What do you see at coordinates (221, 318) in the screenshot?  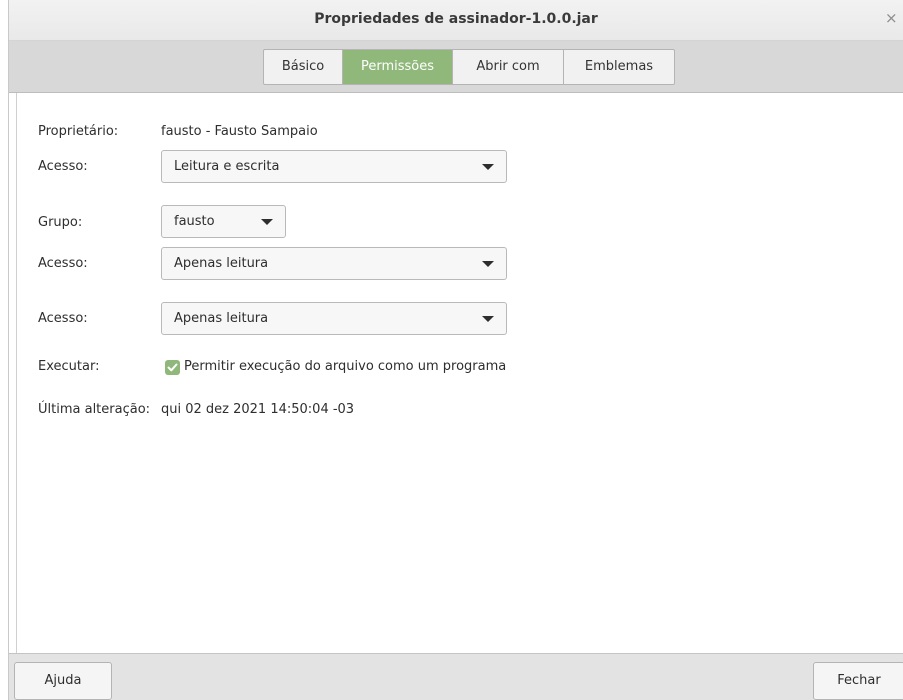 I see `others-access-value: Apenas leitura` at bounding box center [221, 318].